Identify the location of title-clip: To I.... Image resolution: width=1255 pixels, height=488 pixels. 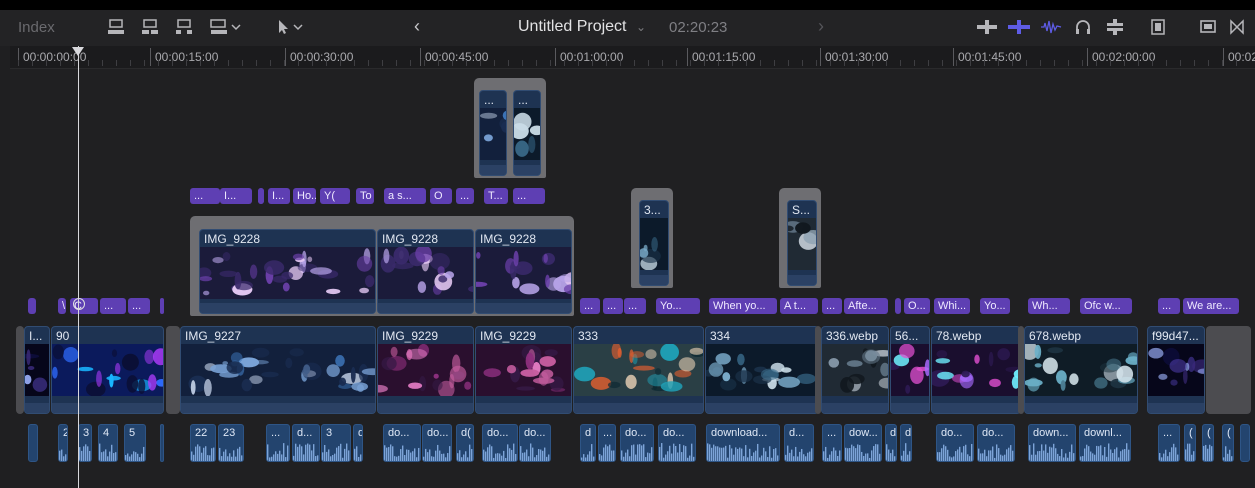
(365, 196).